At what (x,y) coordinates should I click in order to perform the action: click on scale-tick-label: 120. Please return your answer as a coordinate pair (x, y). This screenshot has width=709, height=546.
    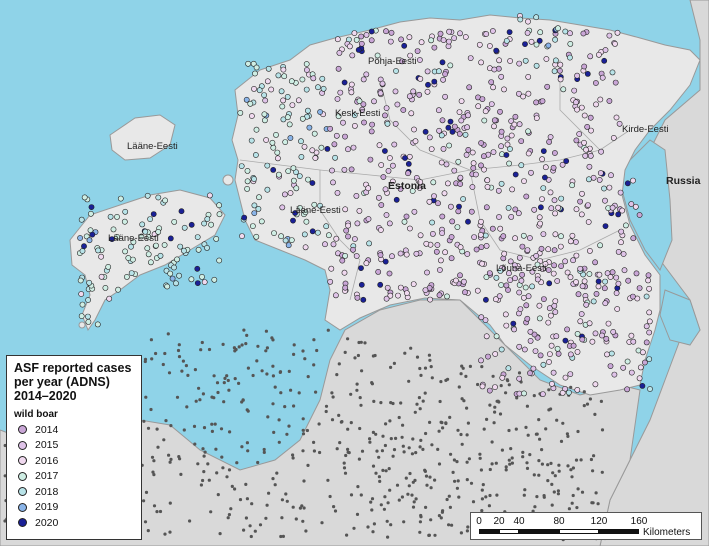
    Looking at the image, I should click on (599, 521).